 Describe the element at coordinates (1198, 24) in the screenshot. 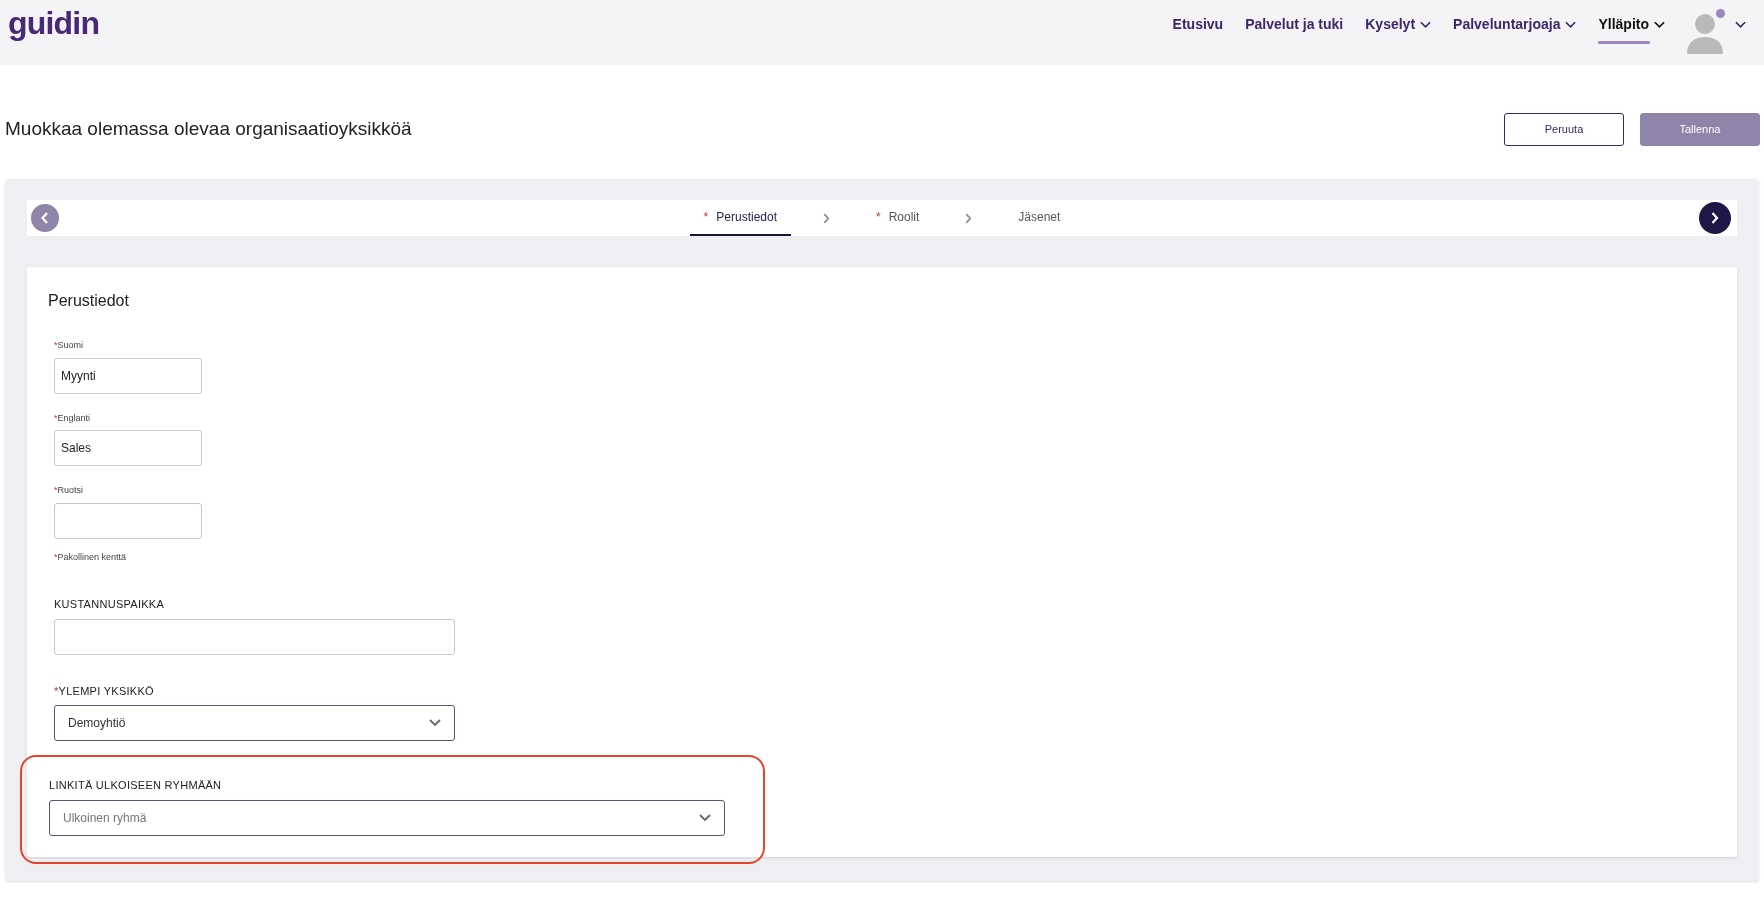

I see `nav-link: Etusivu` at that location.